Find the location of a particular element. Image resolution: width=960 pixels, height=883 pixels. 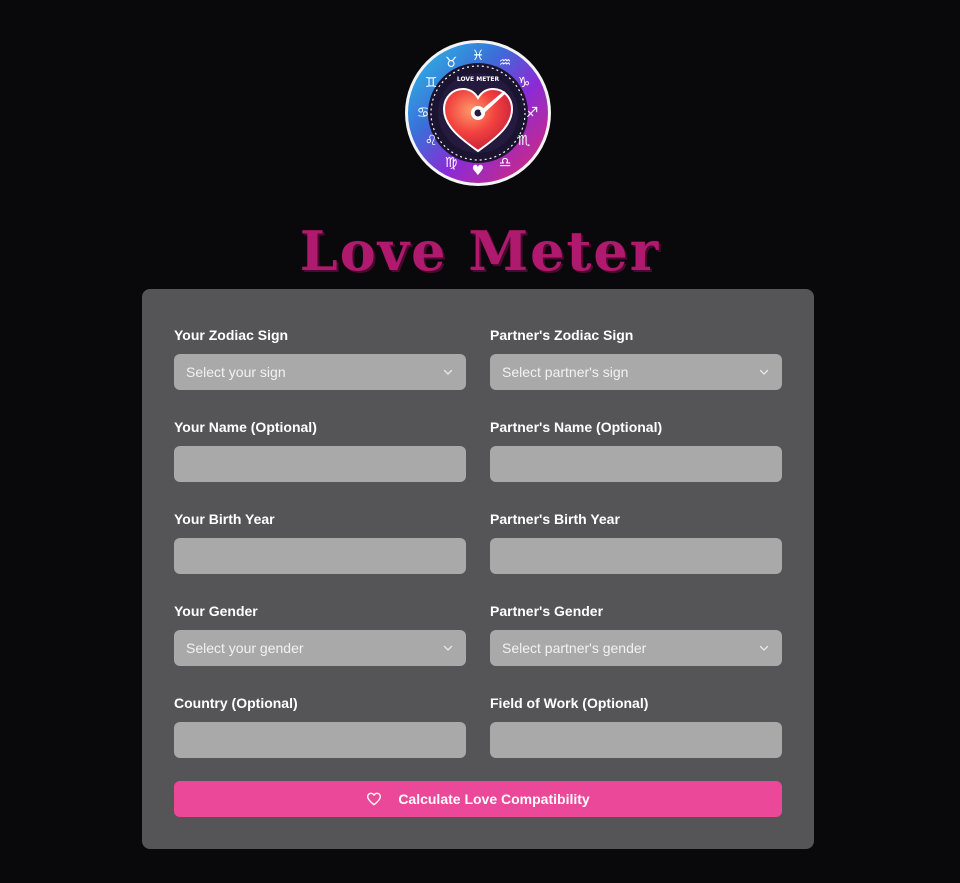

partner-name-field: Partner's Name (Optional) is located at coordinates (636, 450).